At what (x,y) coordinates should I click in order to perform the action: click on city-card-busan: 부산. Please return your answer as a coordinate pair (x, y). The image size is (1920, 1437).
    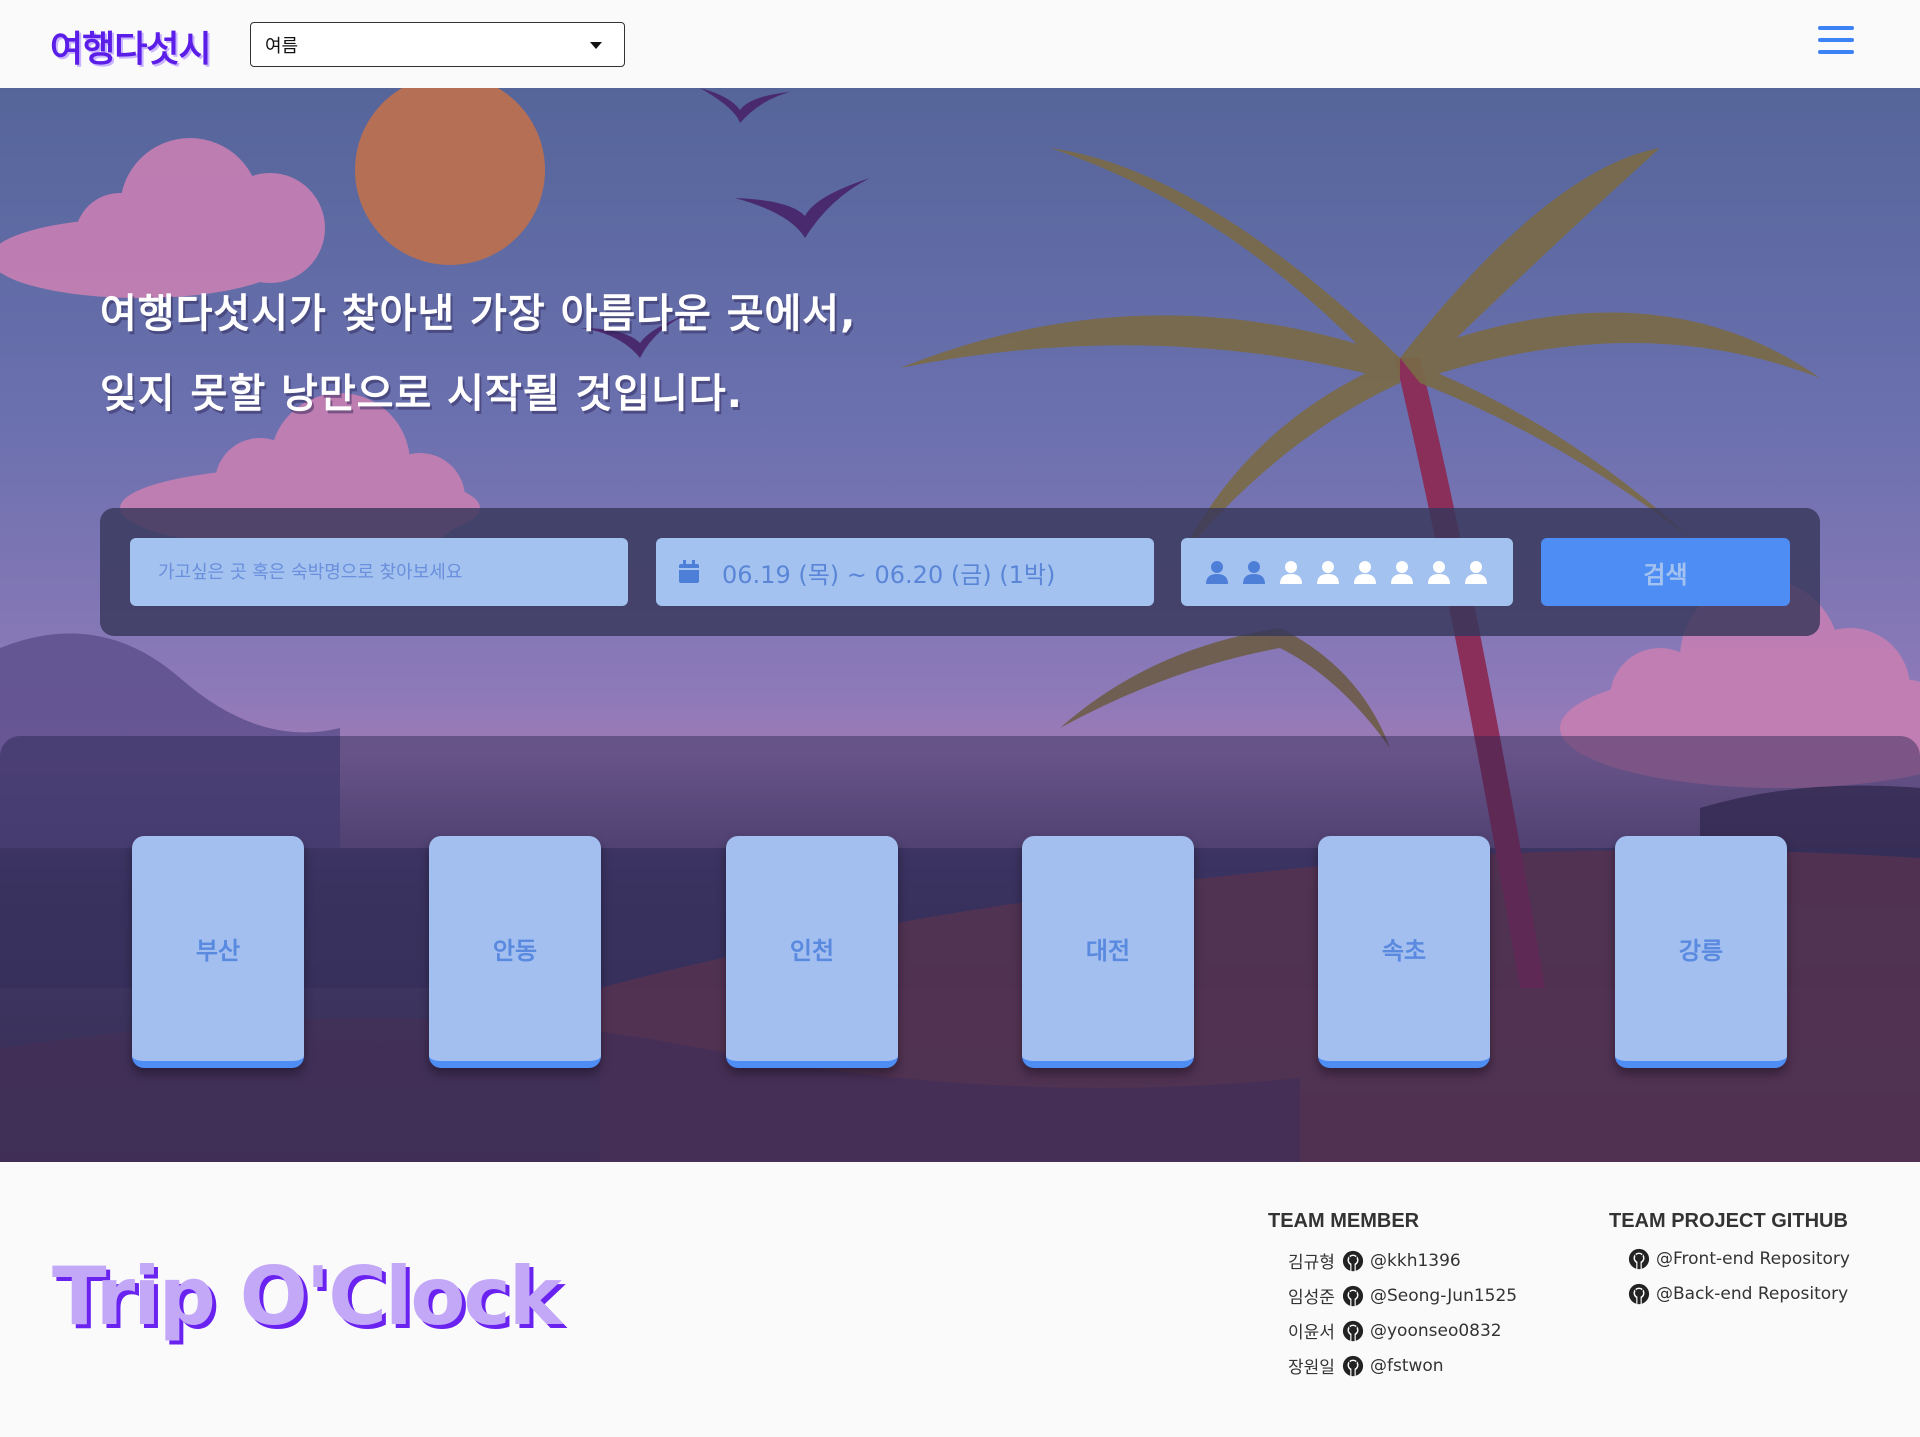
    Looking at the image, I should click on (218, 952).